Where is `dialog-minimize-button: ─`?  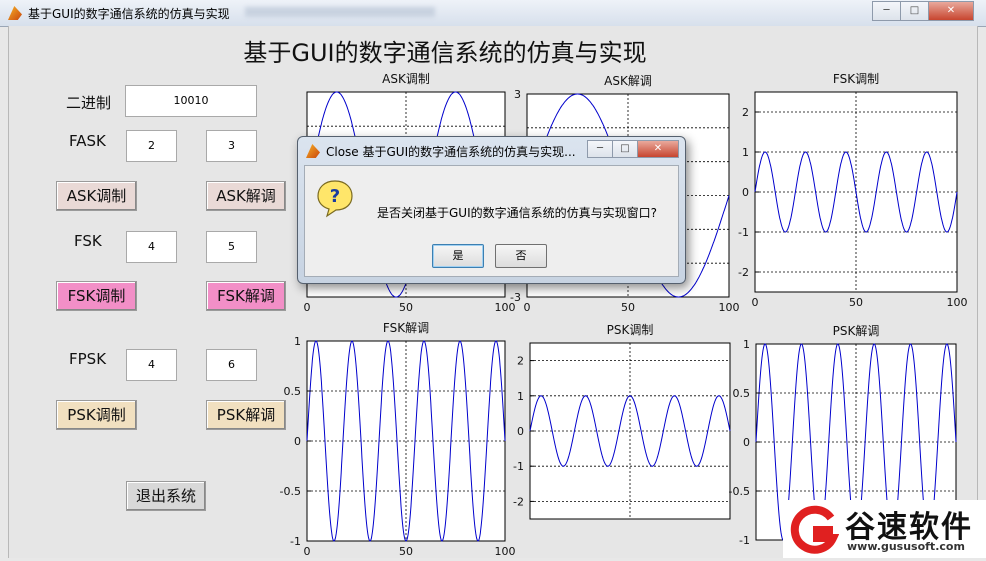
dialog-minimize-button: ─ is located at coordinates (600, 149).